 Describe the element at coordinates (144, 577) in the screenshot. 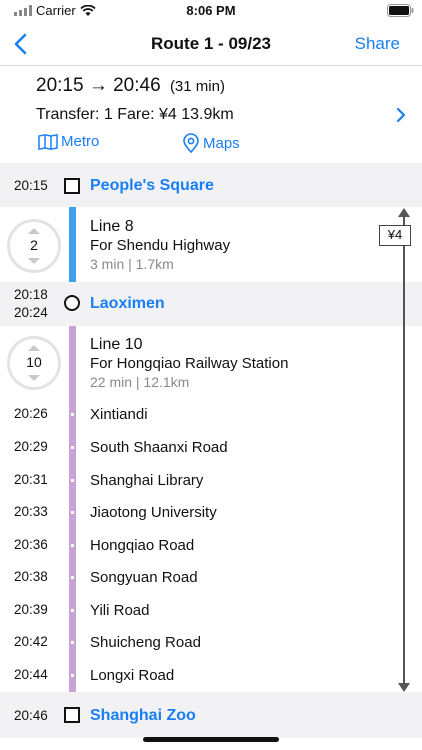

I see `stop-name: Songyuan Road` at that location.